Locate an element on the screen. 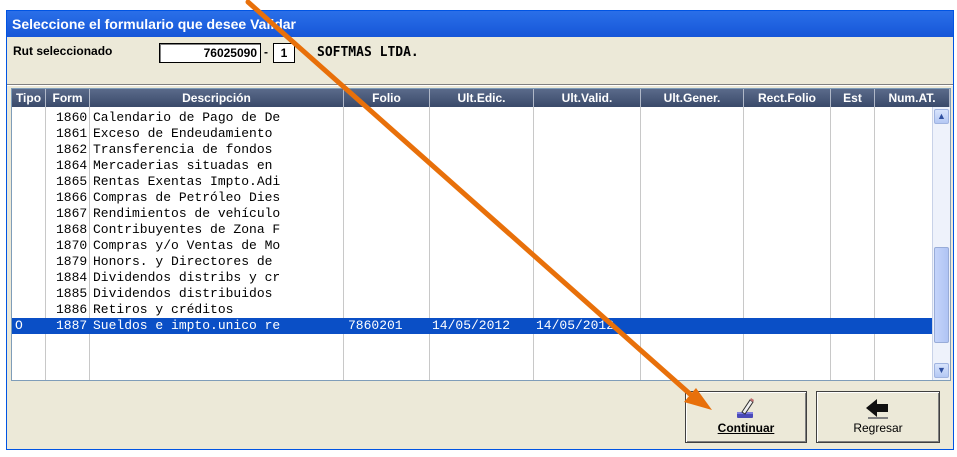  cell-desc: Mercaderias situadas en is located at coordinates (183, 165).